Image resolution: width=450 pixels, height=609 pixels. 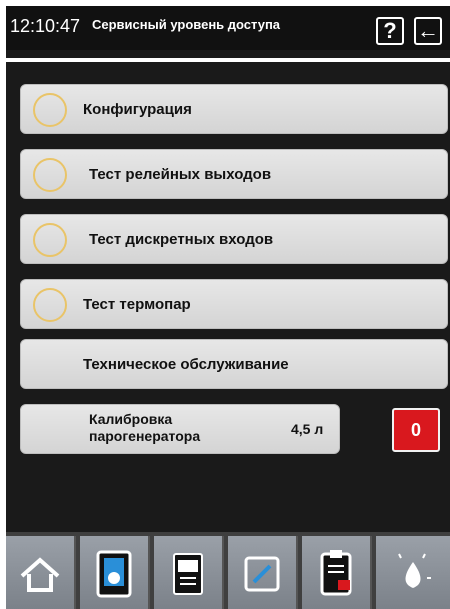 I want to click on touch-icon, so click(x=114, y=574).